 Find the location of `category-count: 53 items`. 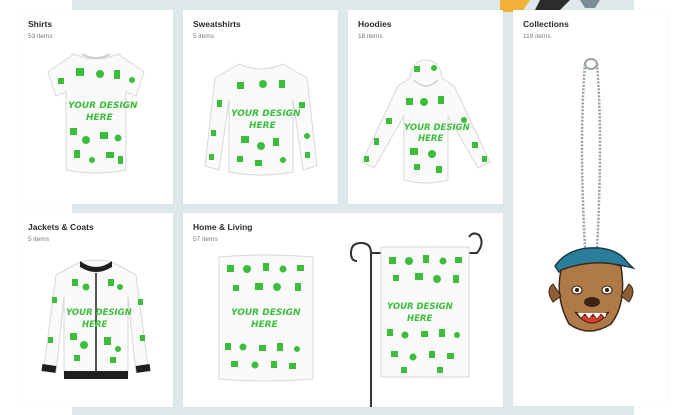

category-count: 53 items is located at coordinates (40, 36).